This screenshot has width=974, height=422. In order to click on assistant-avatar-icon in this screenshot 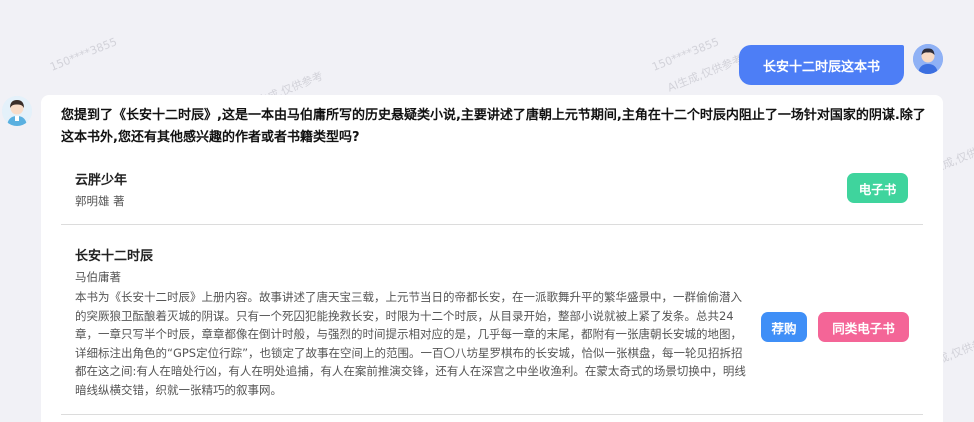, I will do `click(17, 111)`.